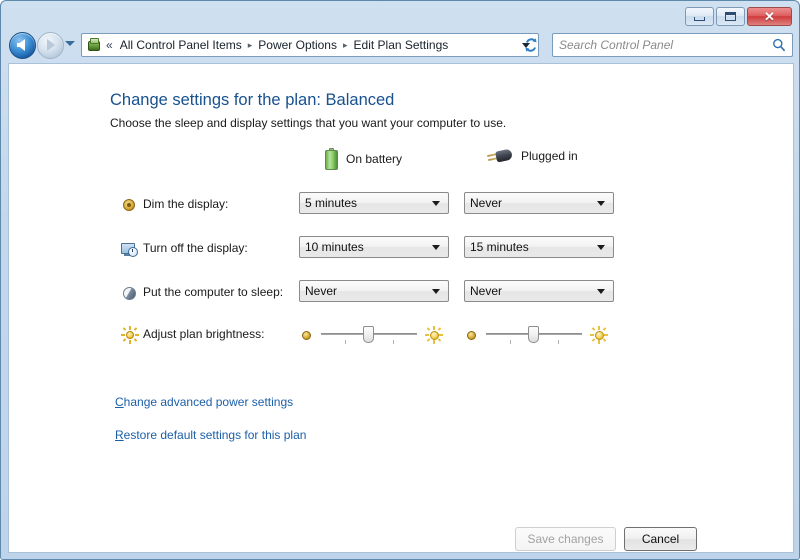  I want to click on battery-icon, so click(331, 159).